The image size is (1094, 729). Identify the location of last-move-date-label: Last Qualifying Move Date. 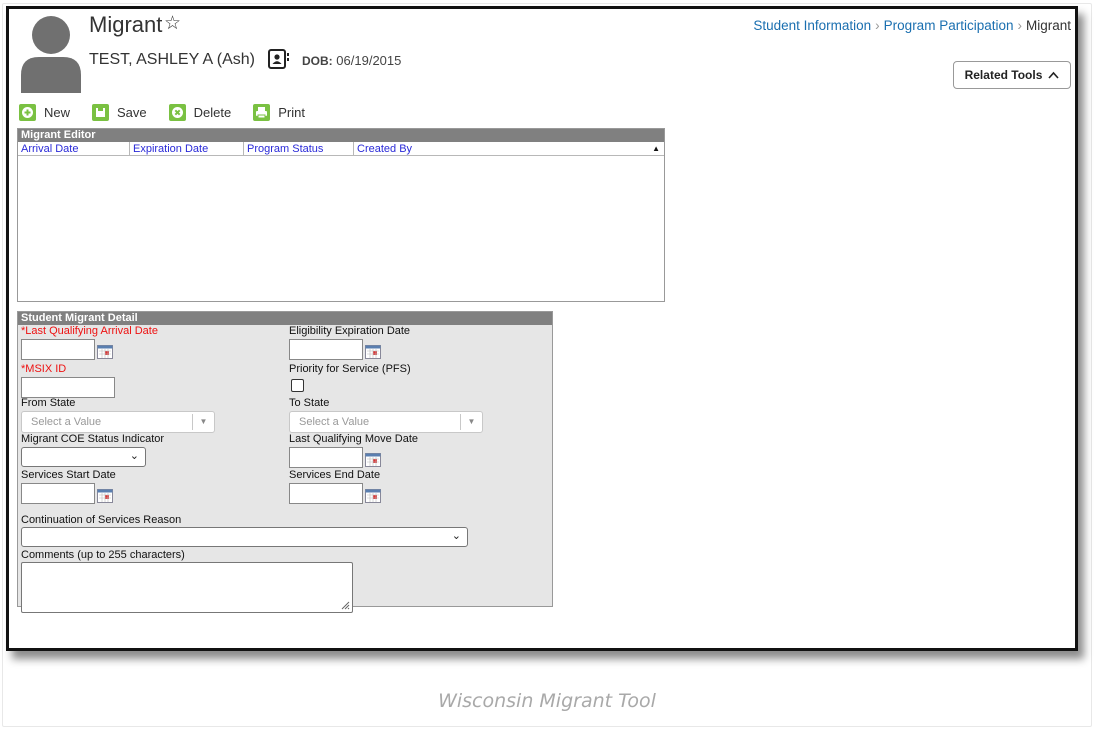
(354, 439).